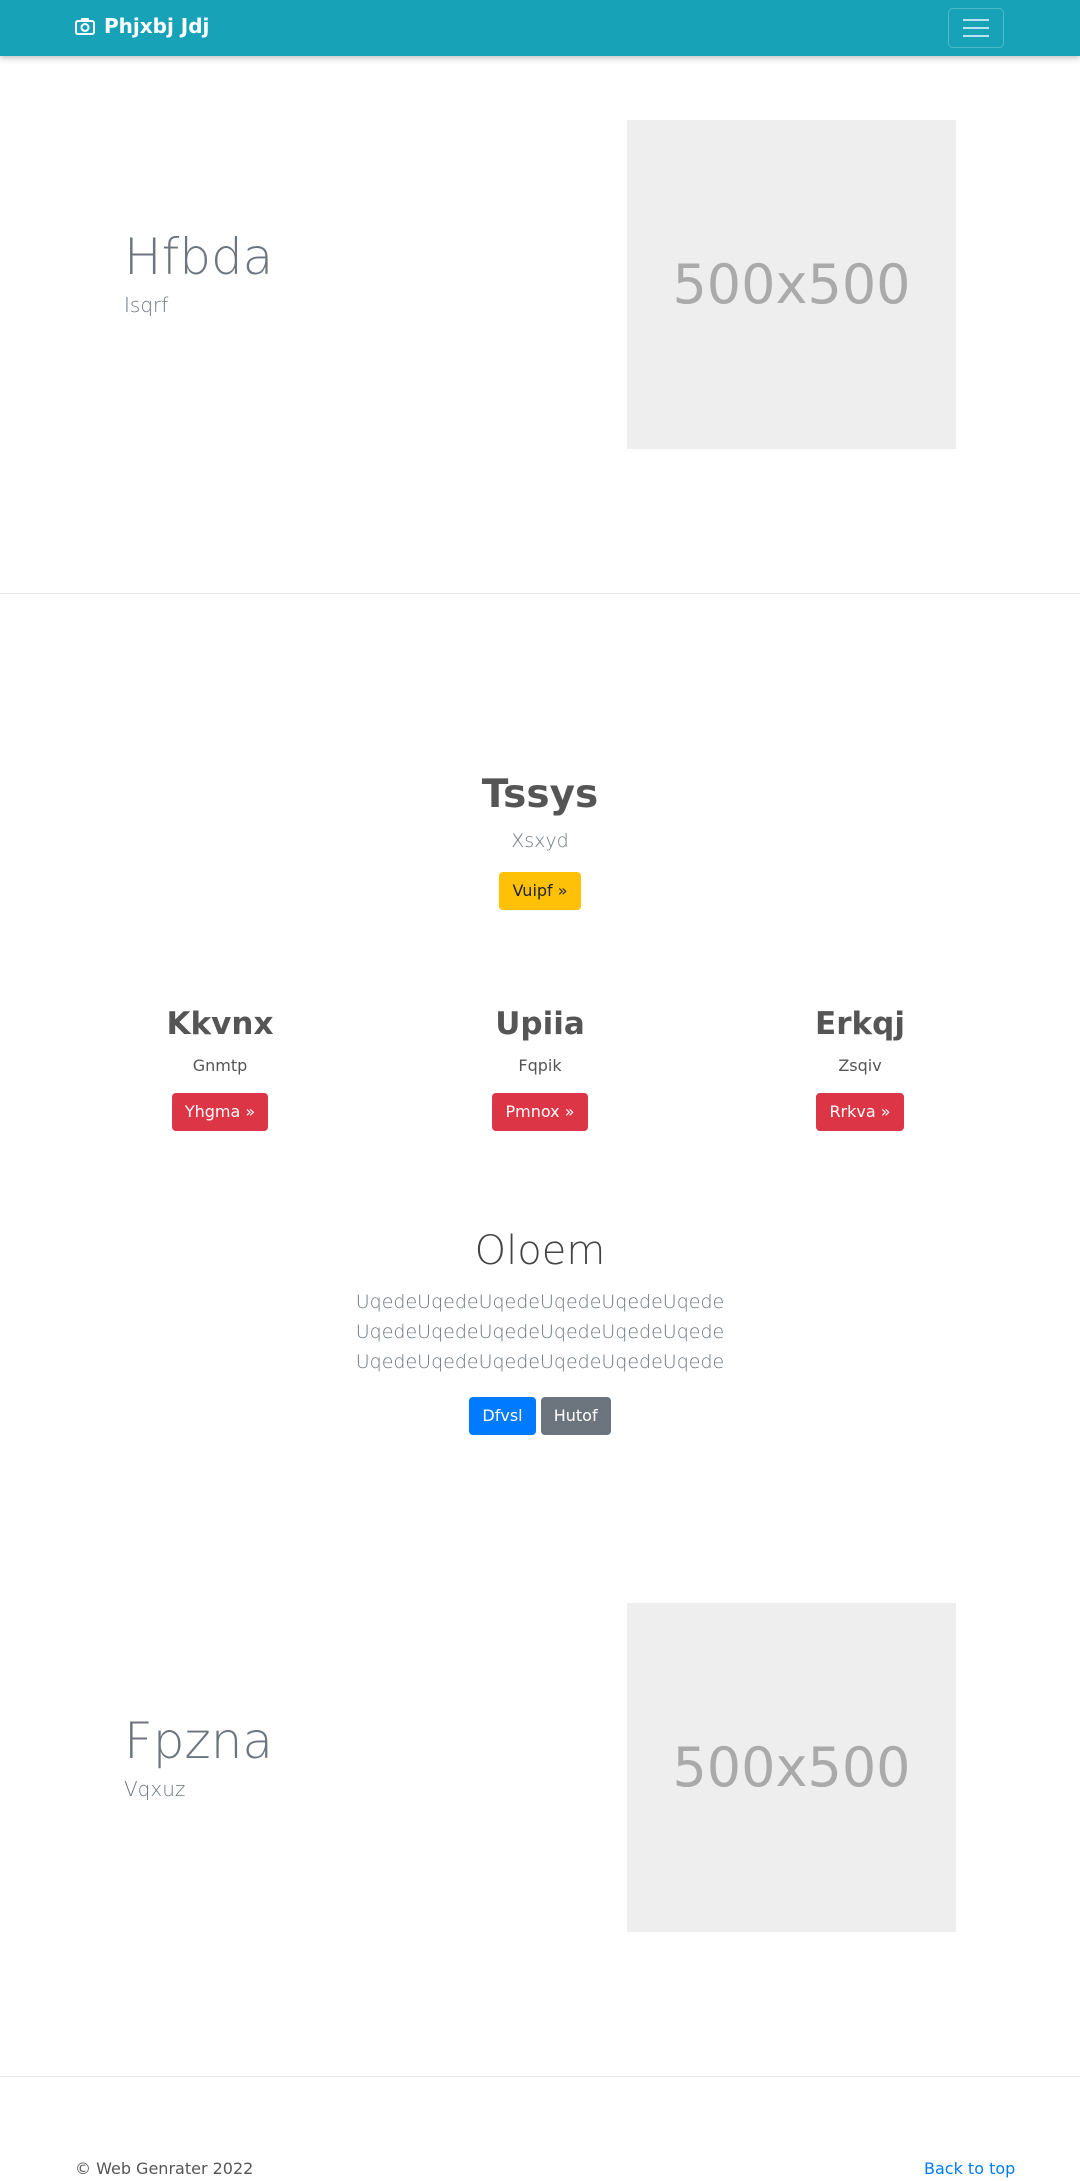 The width and height of the screenshot is (1080, 2181). What do you see at coordinates (540, 1251) in the screenshot?
I see `feature-title: Oloem` at bounding box center [540, 1251].